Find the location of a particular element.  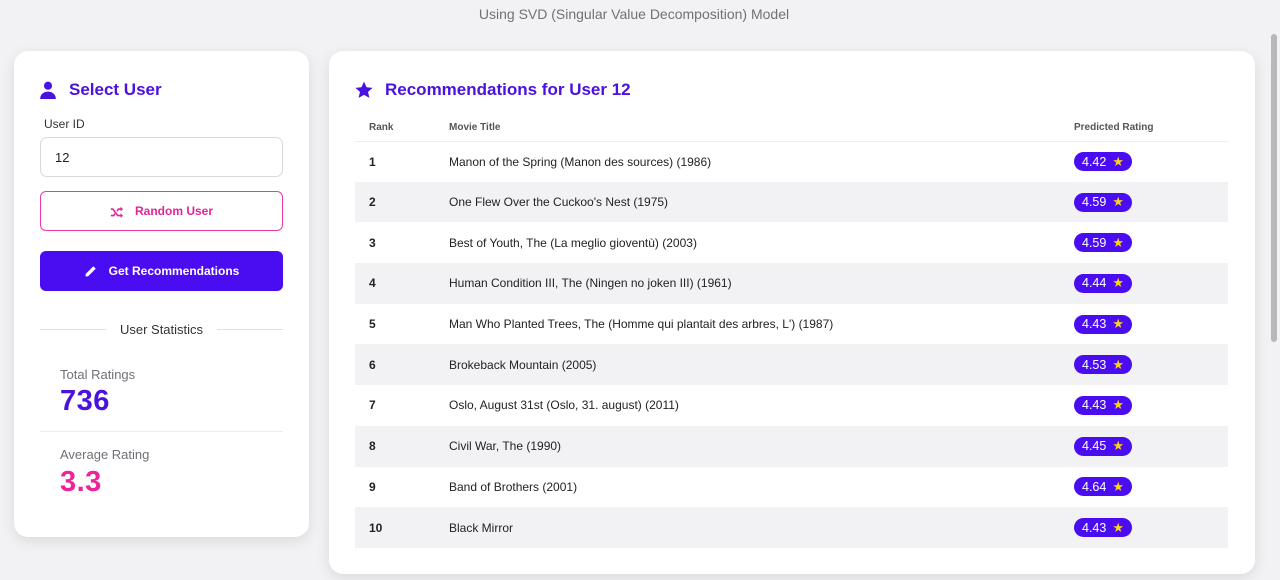

rank-cell: 2 is located at coordinates (394, 202).